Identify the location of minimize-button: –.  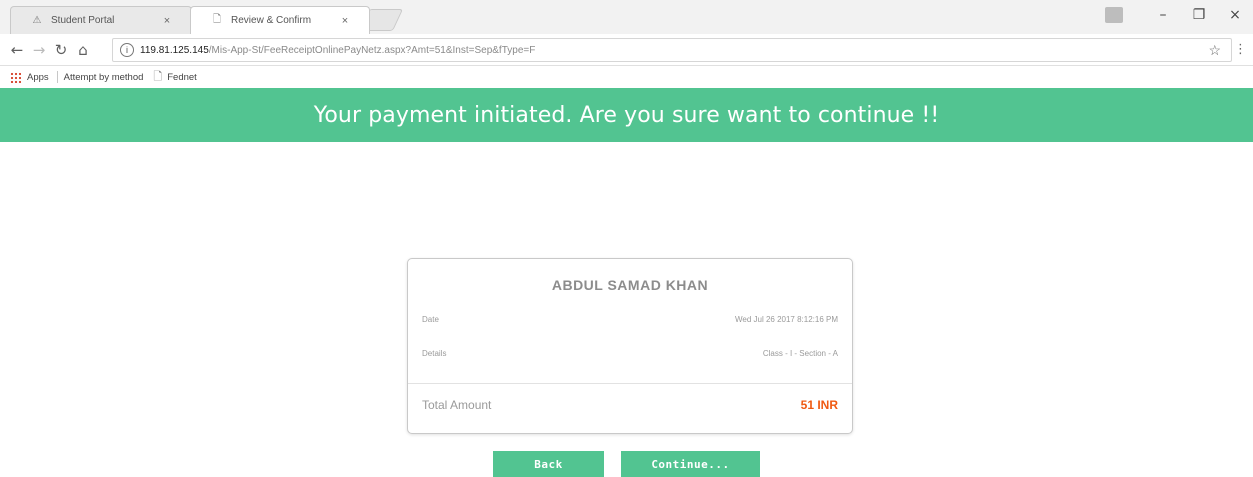
(1163, 15).